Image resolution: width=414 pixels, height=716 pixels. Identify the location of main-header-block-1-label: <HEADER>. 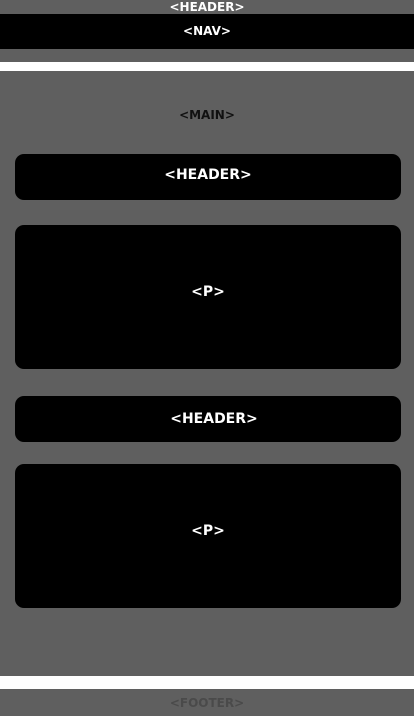
(208, 175).